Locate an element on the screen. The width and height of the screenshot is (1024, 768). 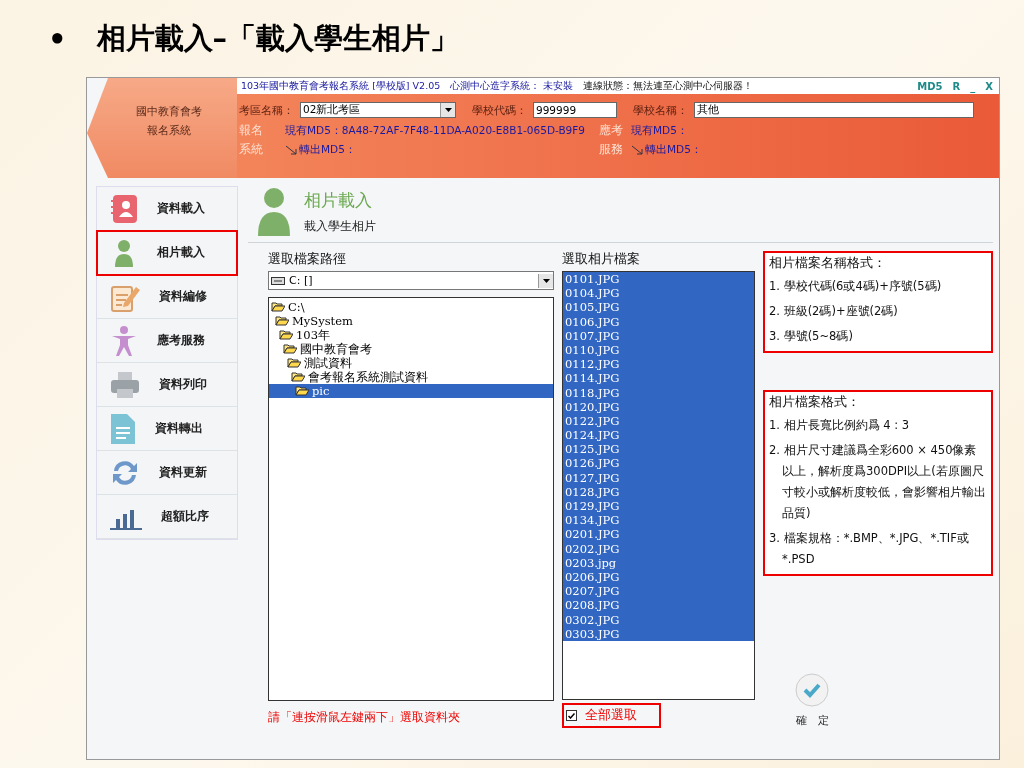
select-field: 02新北考區 is located at coordinates (378, 110).